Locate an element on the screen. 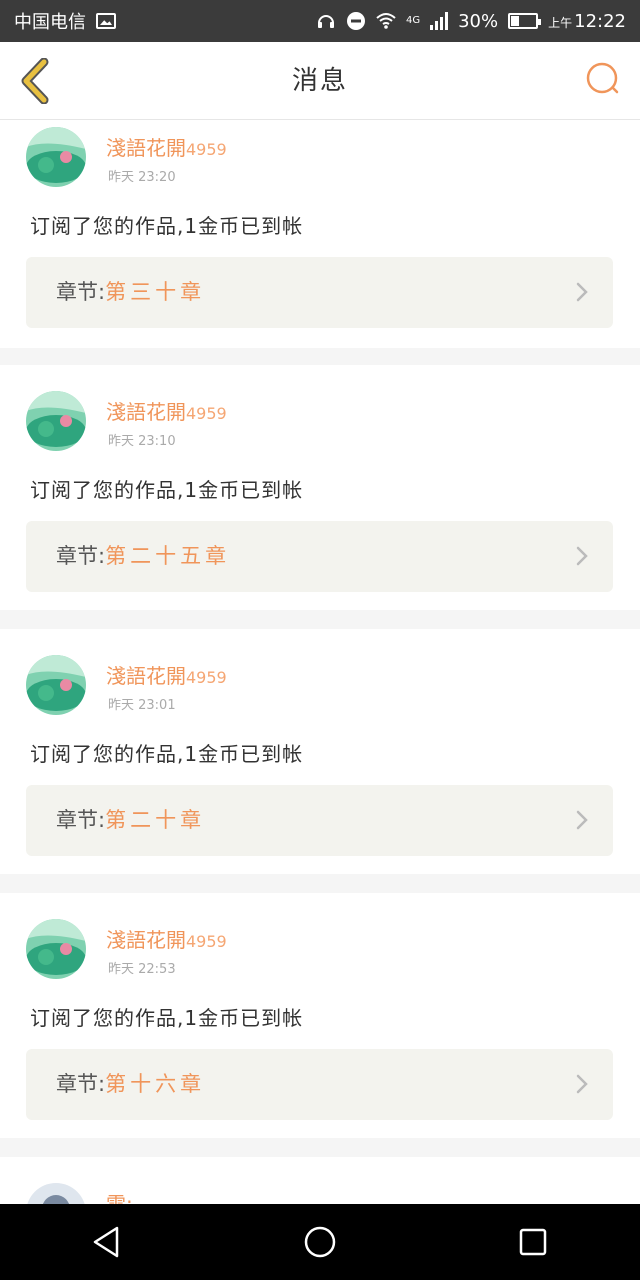 This screenshot has width=640, height=1280. square-recents-icon is located at coordinates (533, 1242).